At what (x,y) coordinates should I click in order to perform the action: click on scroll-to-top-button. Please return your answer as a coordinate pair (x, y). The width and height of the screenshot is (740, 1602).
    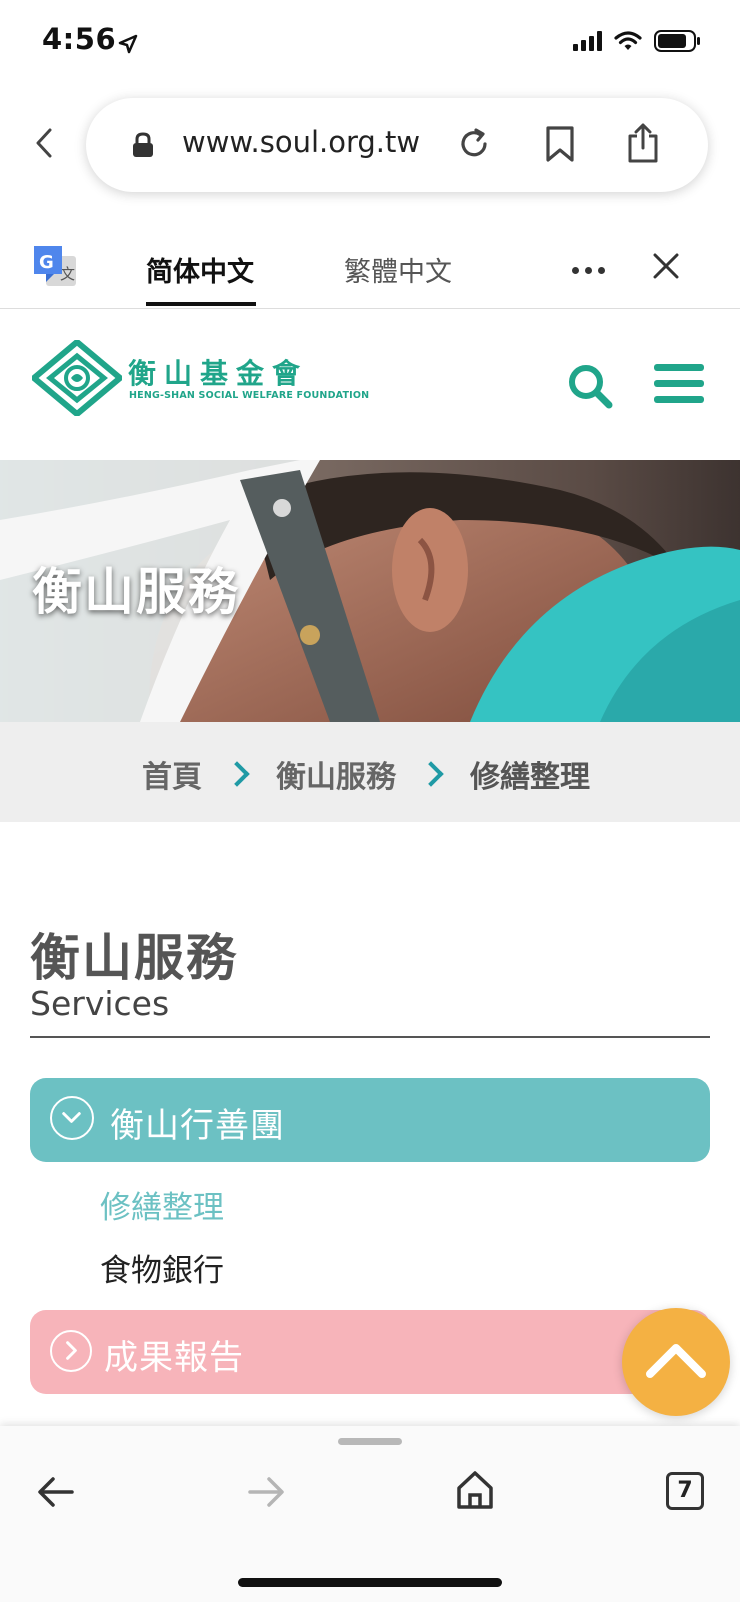
    Looking at the image, I should click on (676, 1362).